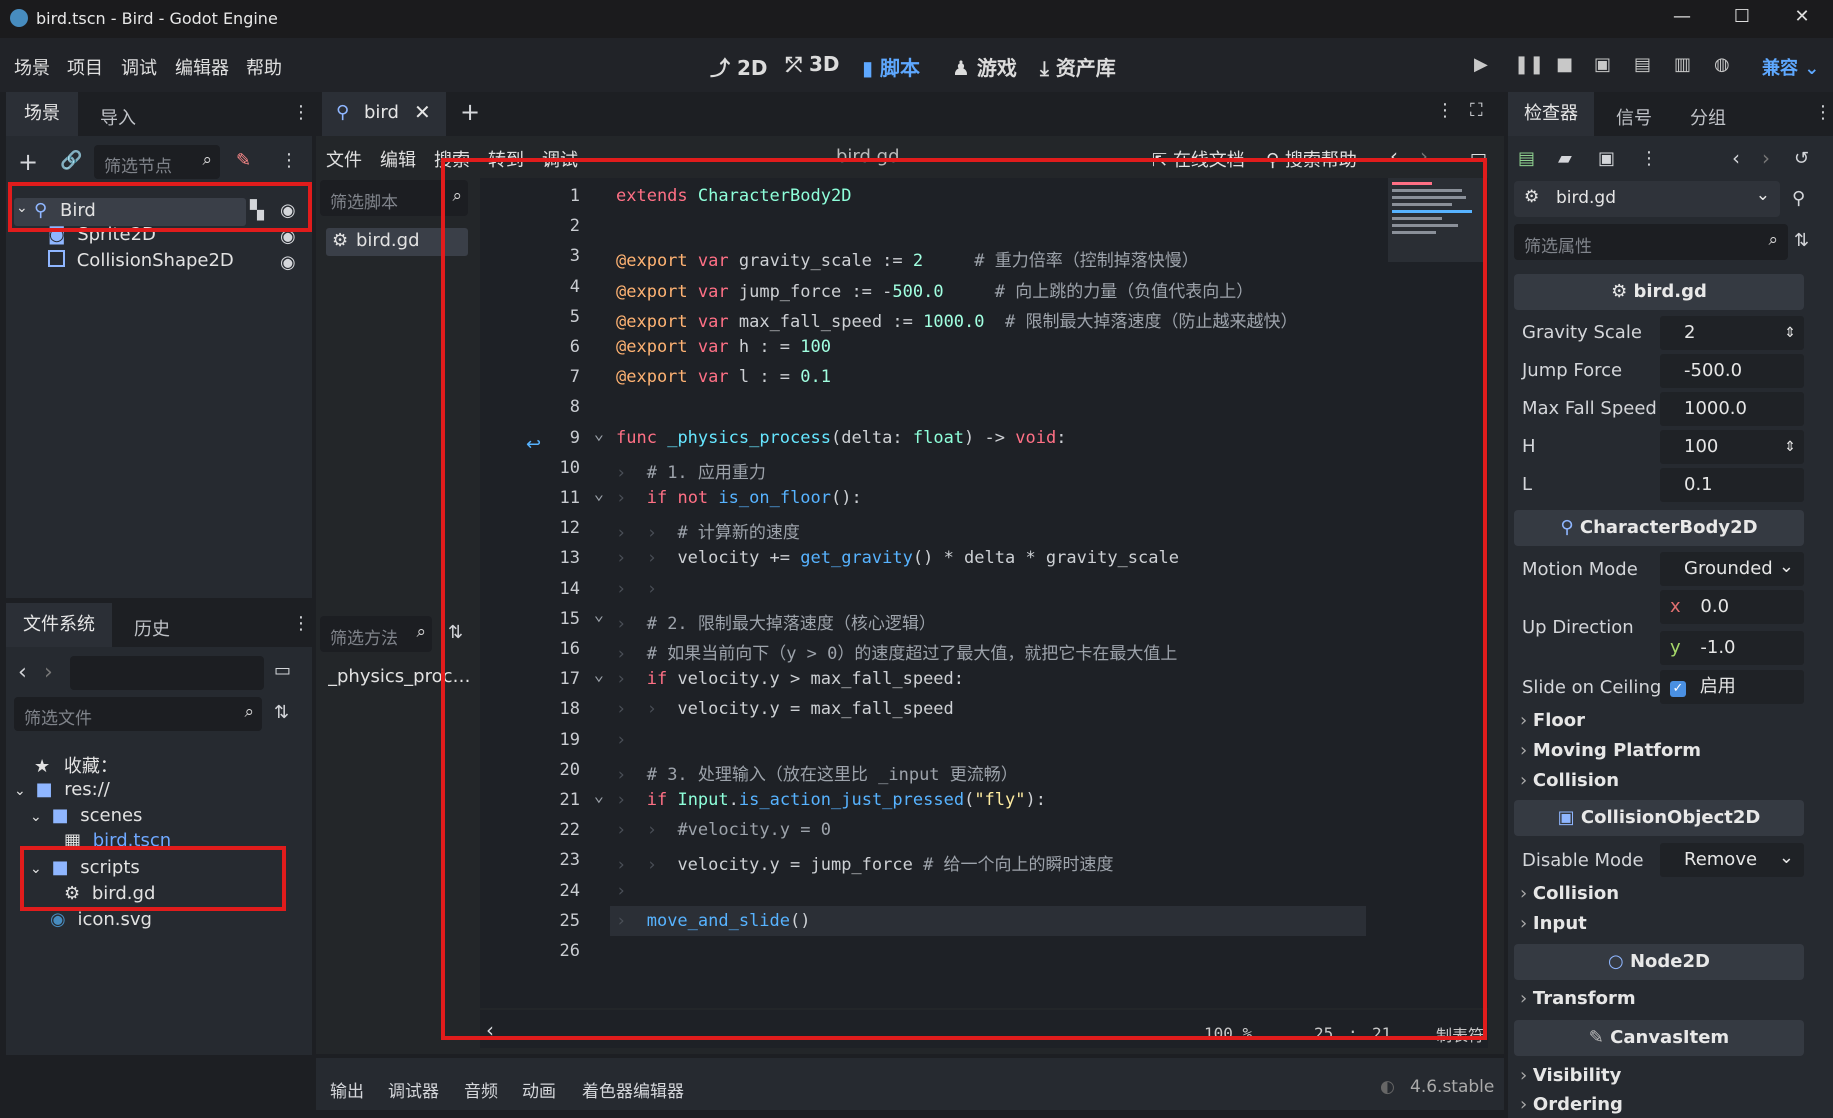 This screenshot has height=1118, width=1833. Describe the element at coordinates (1529, 64) in the screenshot. I see `pause-icon: ❚❚` at that location.